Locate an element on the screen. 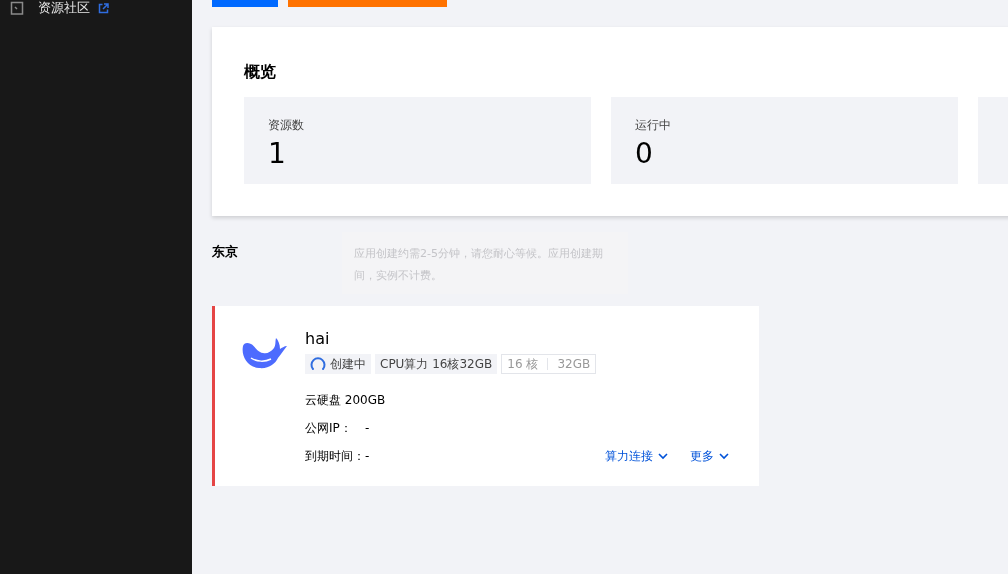  stat-value: 0 is located at coordinates (644, 154).